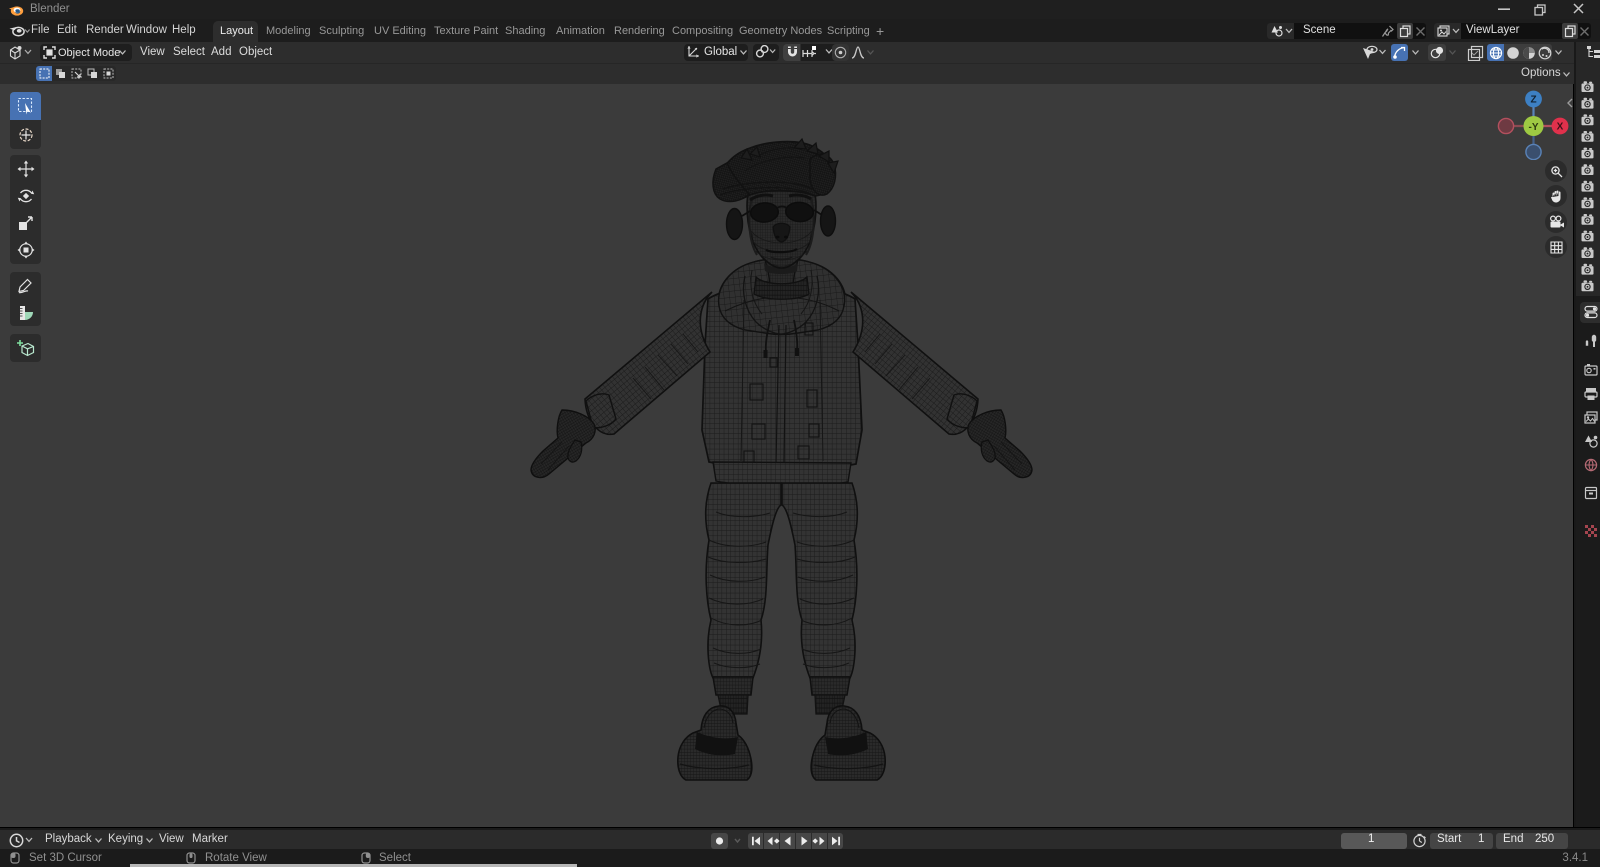 This screenshot has height=867, width=1600. What do you see at coordinates (1533, 100) in the screenshot?
I see `svg-text: Z` at bounding box center [1533, 100].